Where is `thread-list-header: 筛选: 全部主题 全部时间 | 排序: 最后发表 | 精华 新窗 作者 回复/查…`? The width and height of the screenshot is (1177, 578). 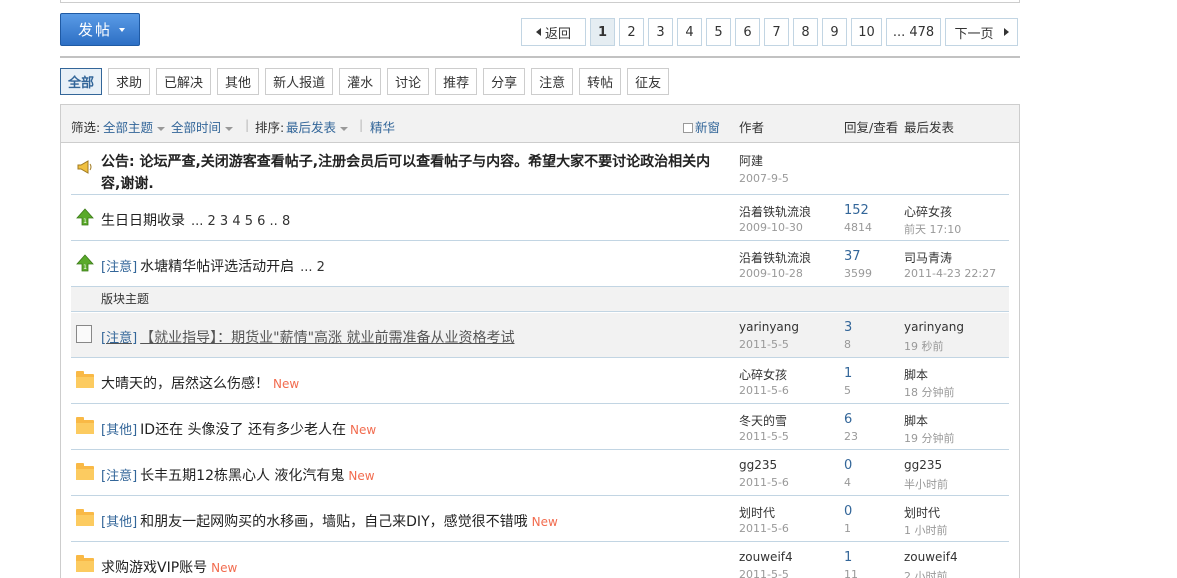 thread-list-header: 筛选: 全部主题 全部时间 | 排序: 最后发表 | 精华 新窗 作者 回复/查… is located at coordinates (540, 124).